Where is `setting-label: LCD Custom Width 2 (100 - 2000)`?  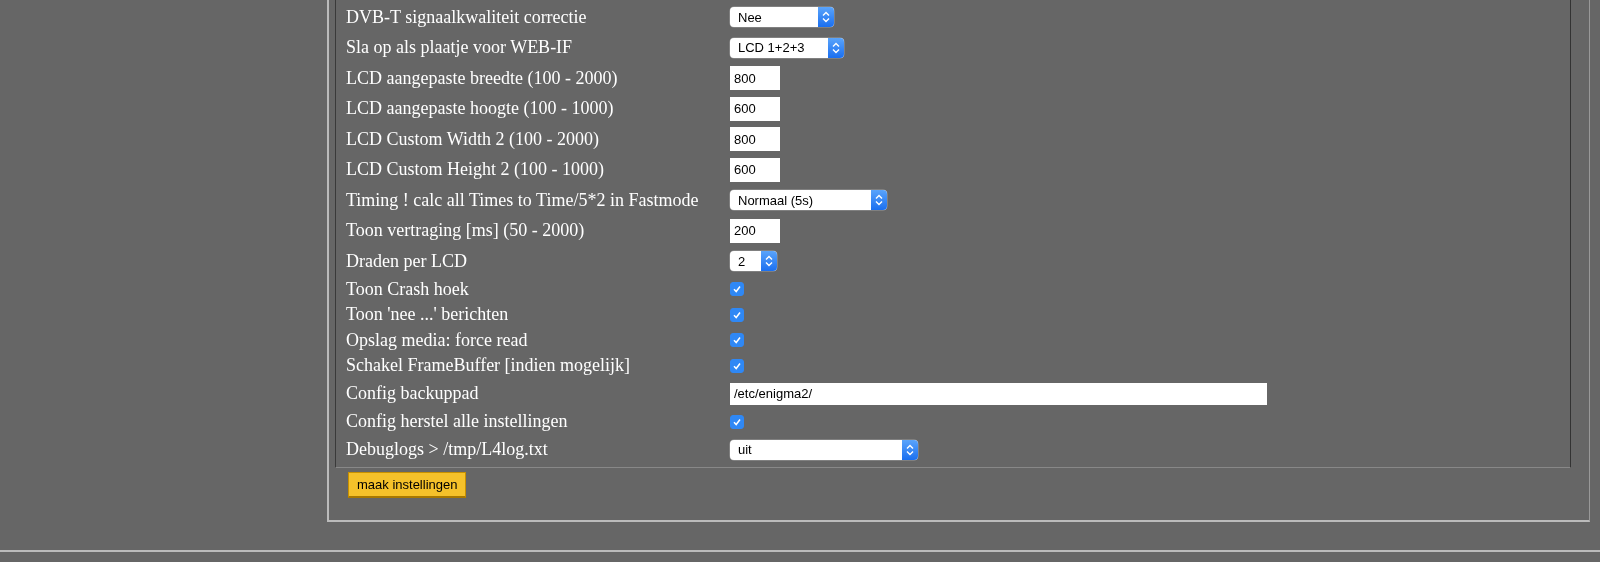 setting-label: LCD Custom Width 2 (100 - 2000) is located at coordinates (473, 139).